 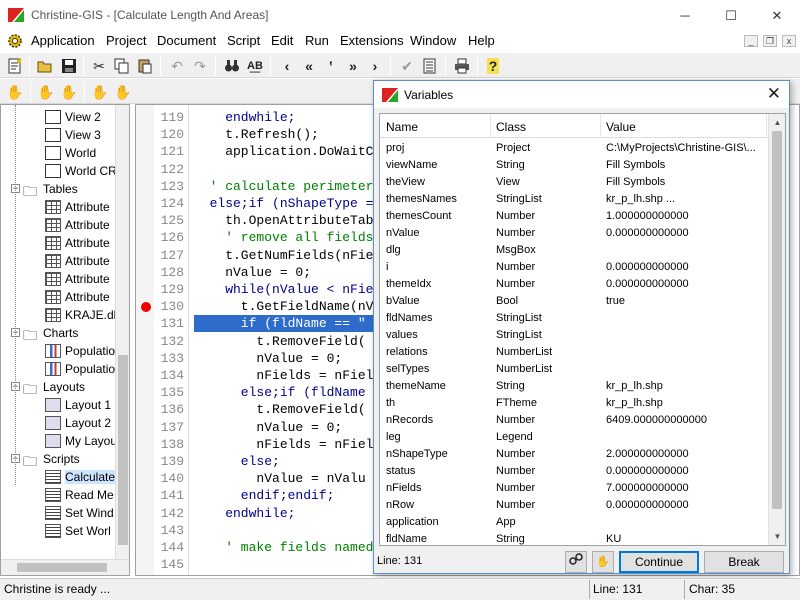 What do you see at coordinates (145, 340) in the screenshot?
I see `breakpoint-margin` at bounding box center [145, 340].